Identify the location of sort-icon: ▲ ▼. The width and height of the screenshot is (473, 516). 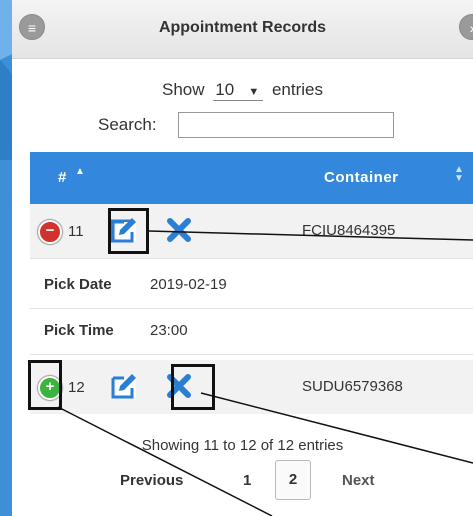
(459, 174).